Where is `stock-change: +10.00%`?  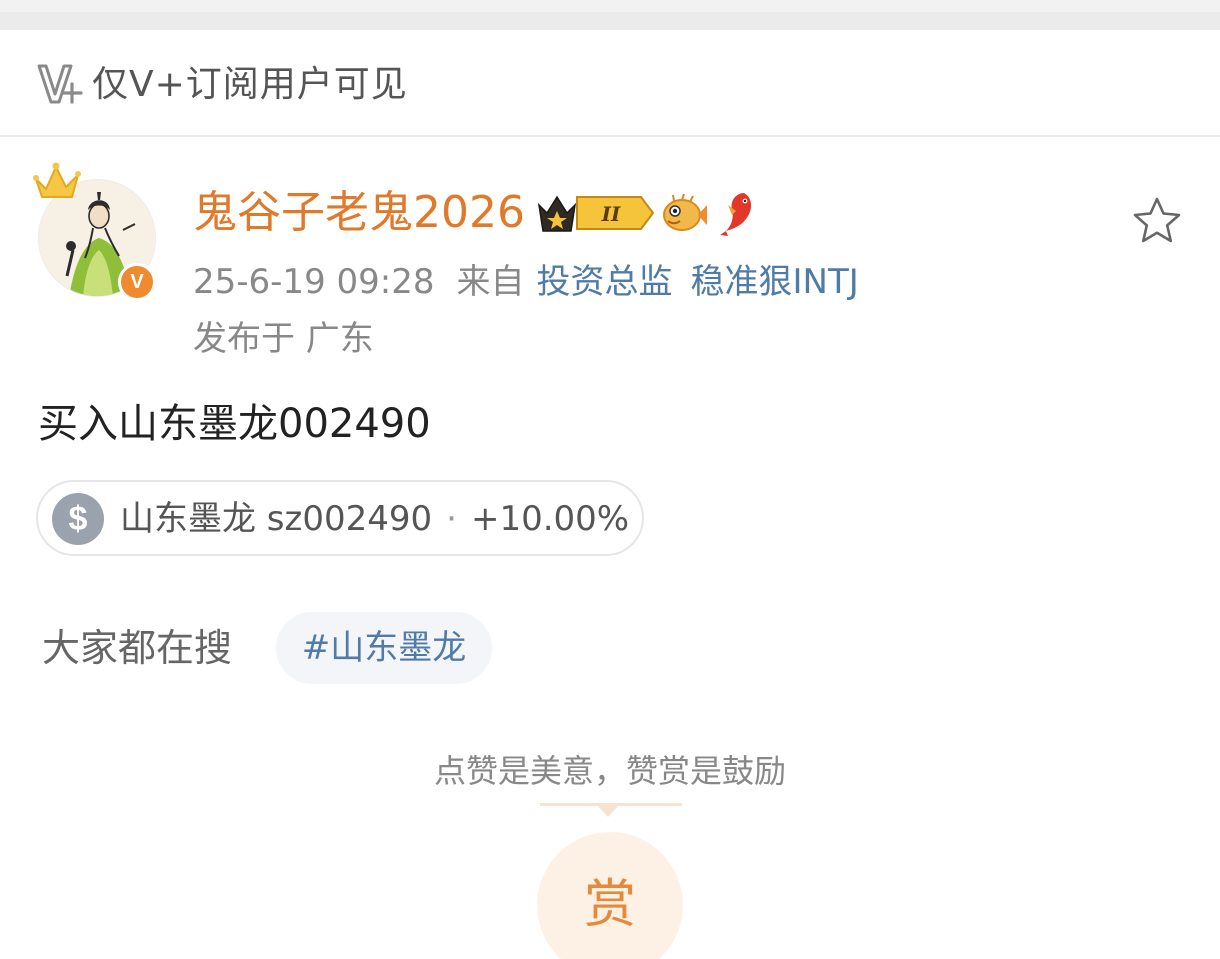
stock-change: +10.00% is located at coordinates (550, 519).